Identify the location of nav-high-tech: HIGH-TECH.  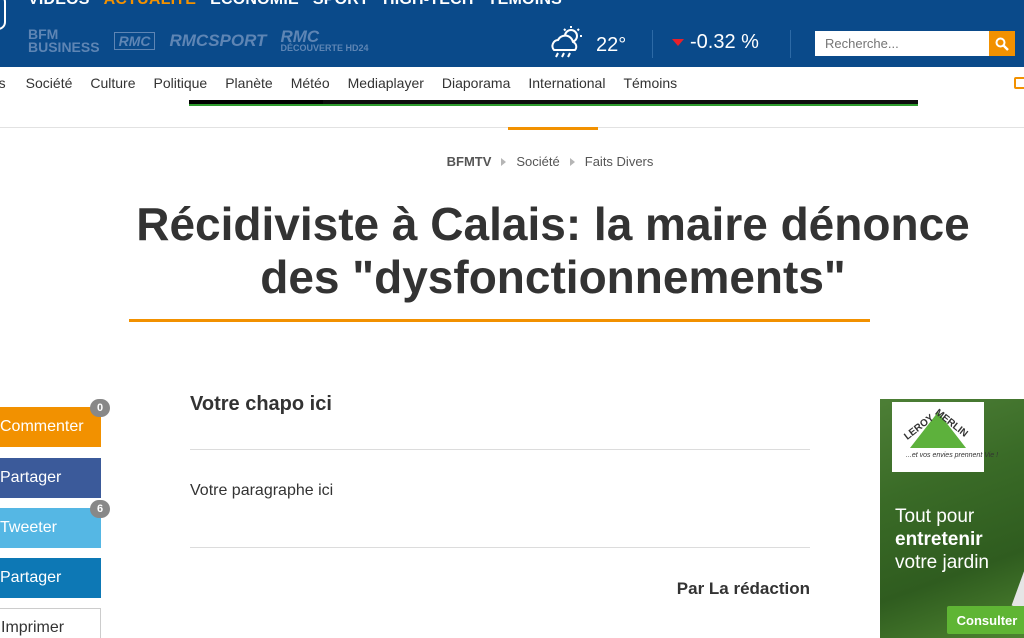
(428, 4).